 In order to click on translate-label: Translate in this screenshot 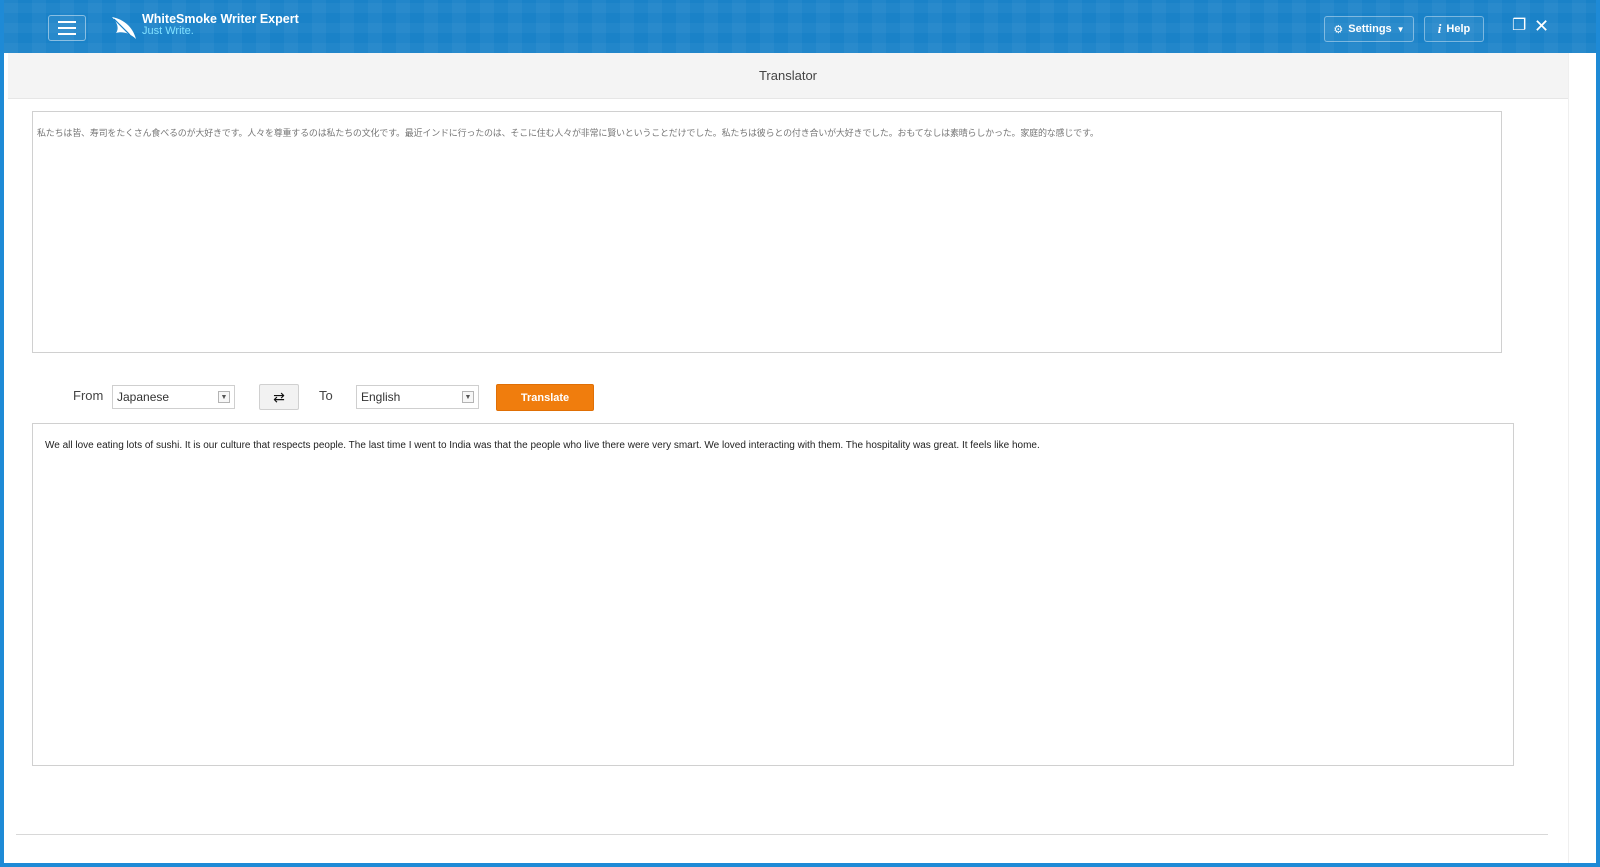, I will do `click(545, 397)`.